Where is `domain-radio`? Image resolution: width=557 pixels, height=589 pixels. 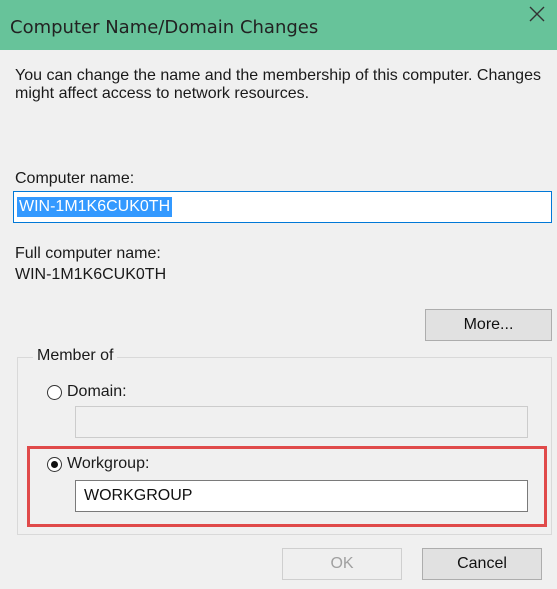
domain-radio is located at coordinates (54, 392).